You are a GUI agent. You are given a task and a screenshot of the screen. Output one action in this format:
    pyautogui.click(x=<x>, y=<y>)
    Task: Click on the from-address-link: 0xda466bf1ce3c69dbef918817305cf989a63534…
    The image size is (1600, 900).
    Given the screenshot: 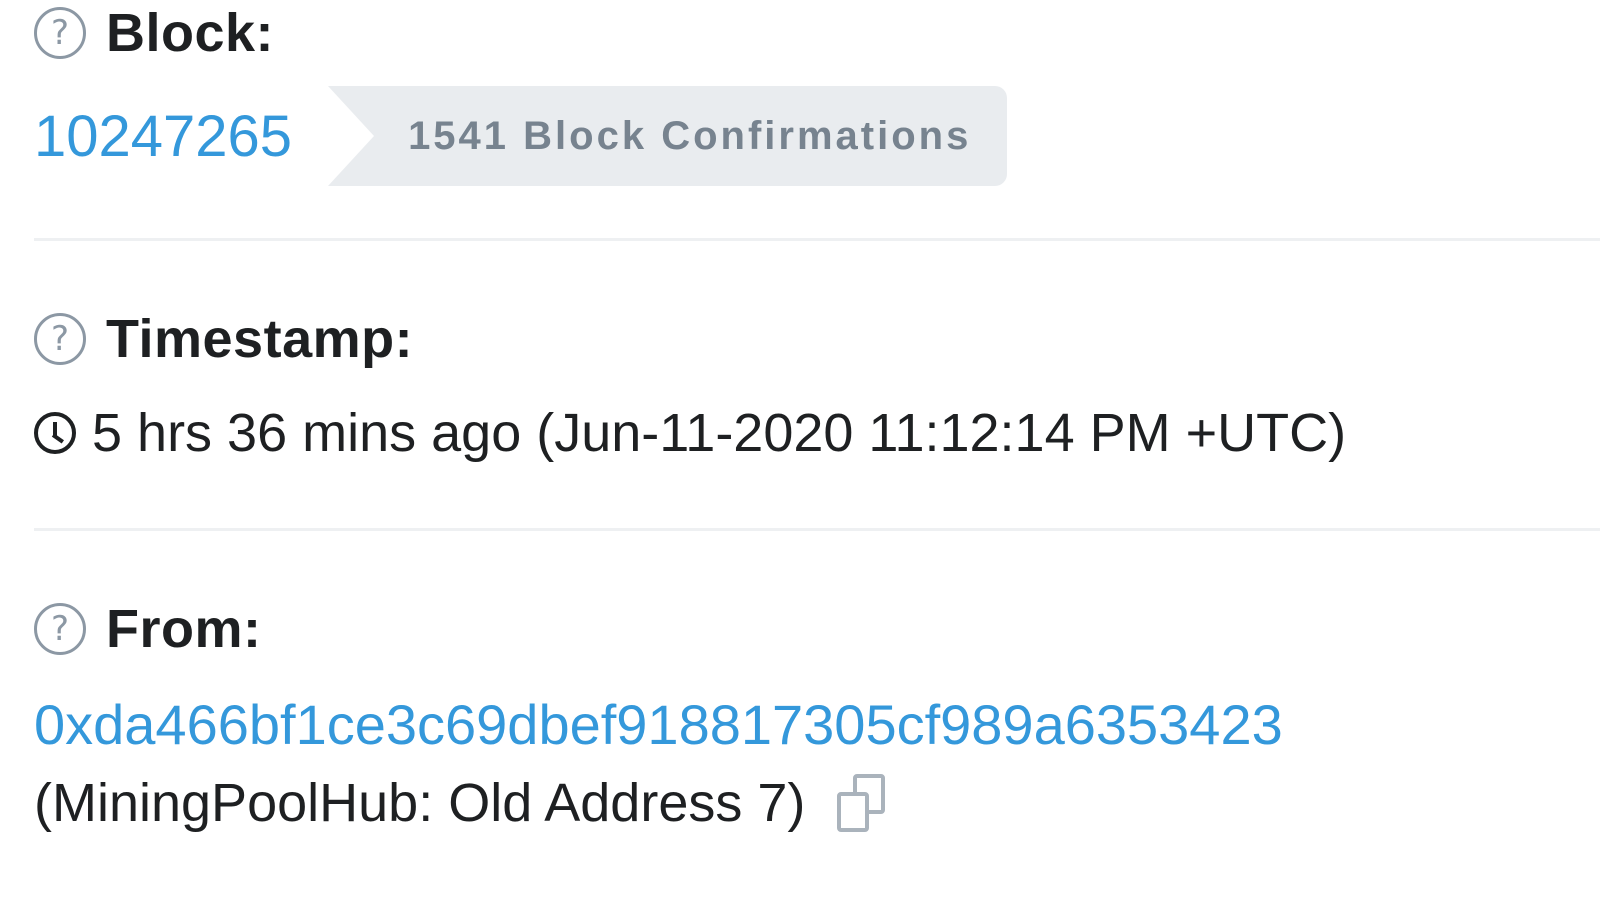 What is the action you would take?
    pyautogui.click(x=658, y=724)
    